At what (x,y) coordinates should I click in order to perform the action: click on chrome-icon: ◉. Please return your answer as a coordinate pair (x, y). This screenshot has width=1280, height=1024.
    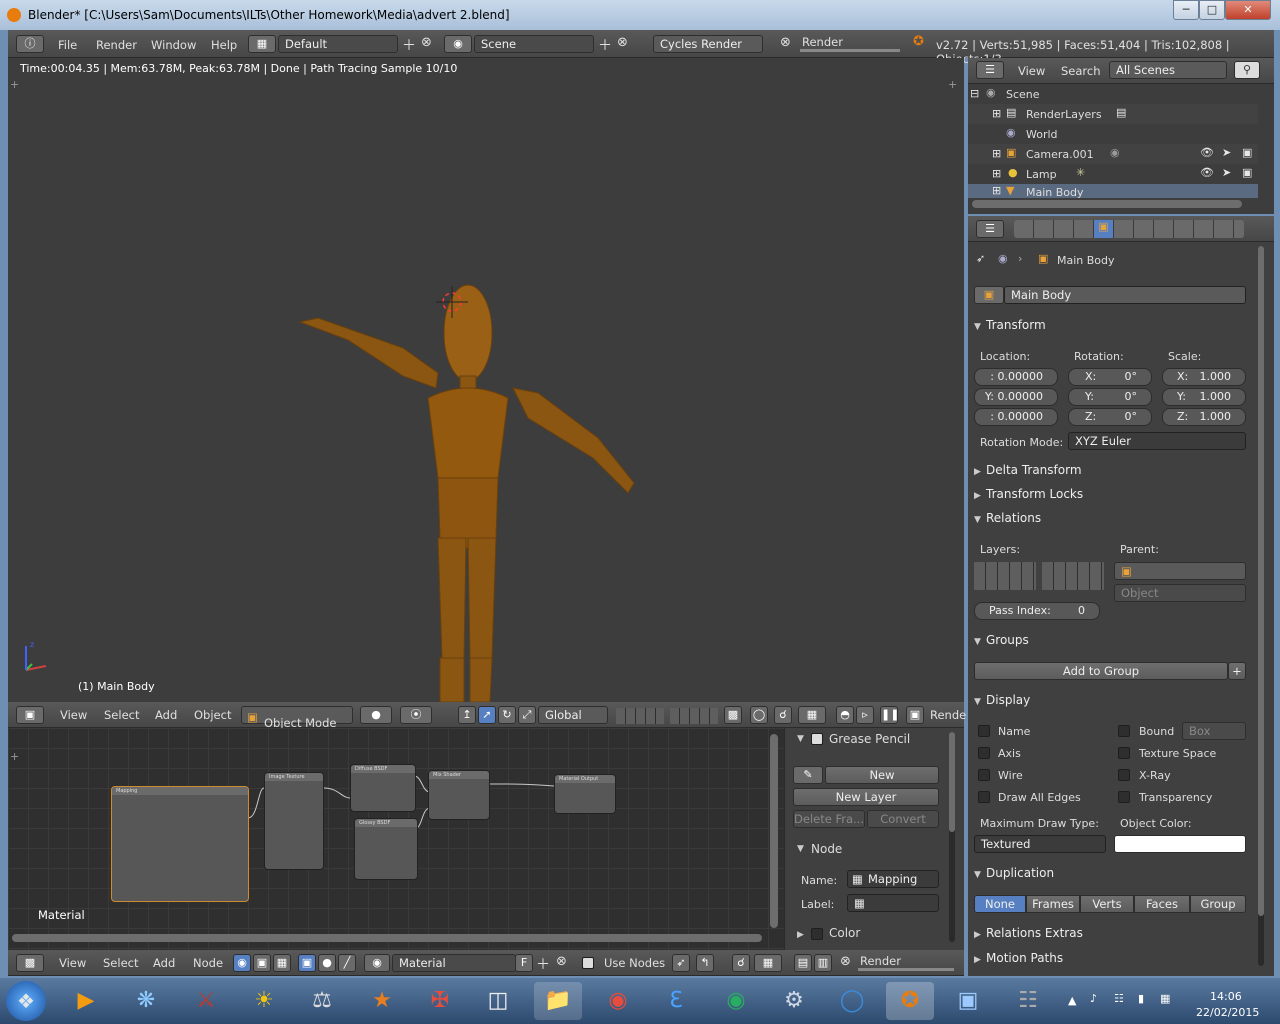
    Looking at the image, I should click on (736, 1001).